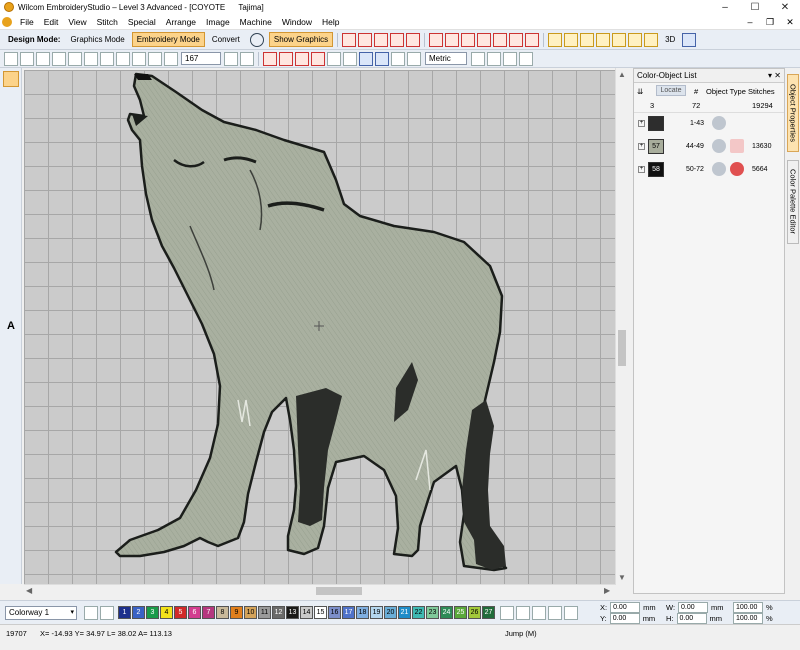 The image size is (800, 650). I want to click on preferences-icon, so click(494, 58).